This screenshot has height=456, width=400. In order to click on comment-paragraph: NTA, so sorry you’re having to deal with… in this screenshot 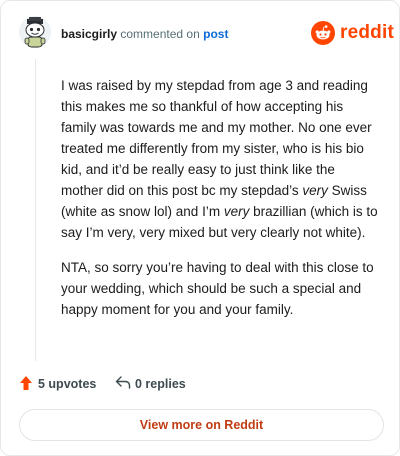, I will do `click(220, 288)`.